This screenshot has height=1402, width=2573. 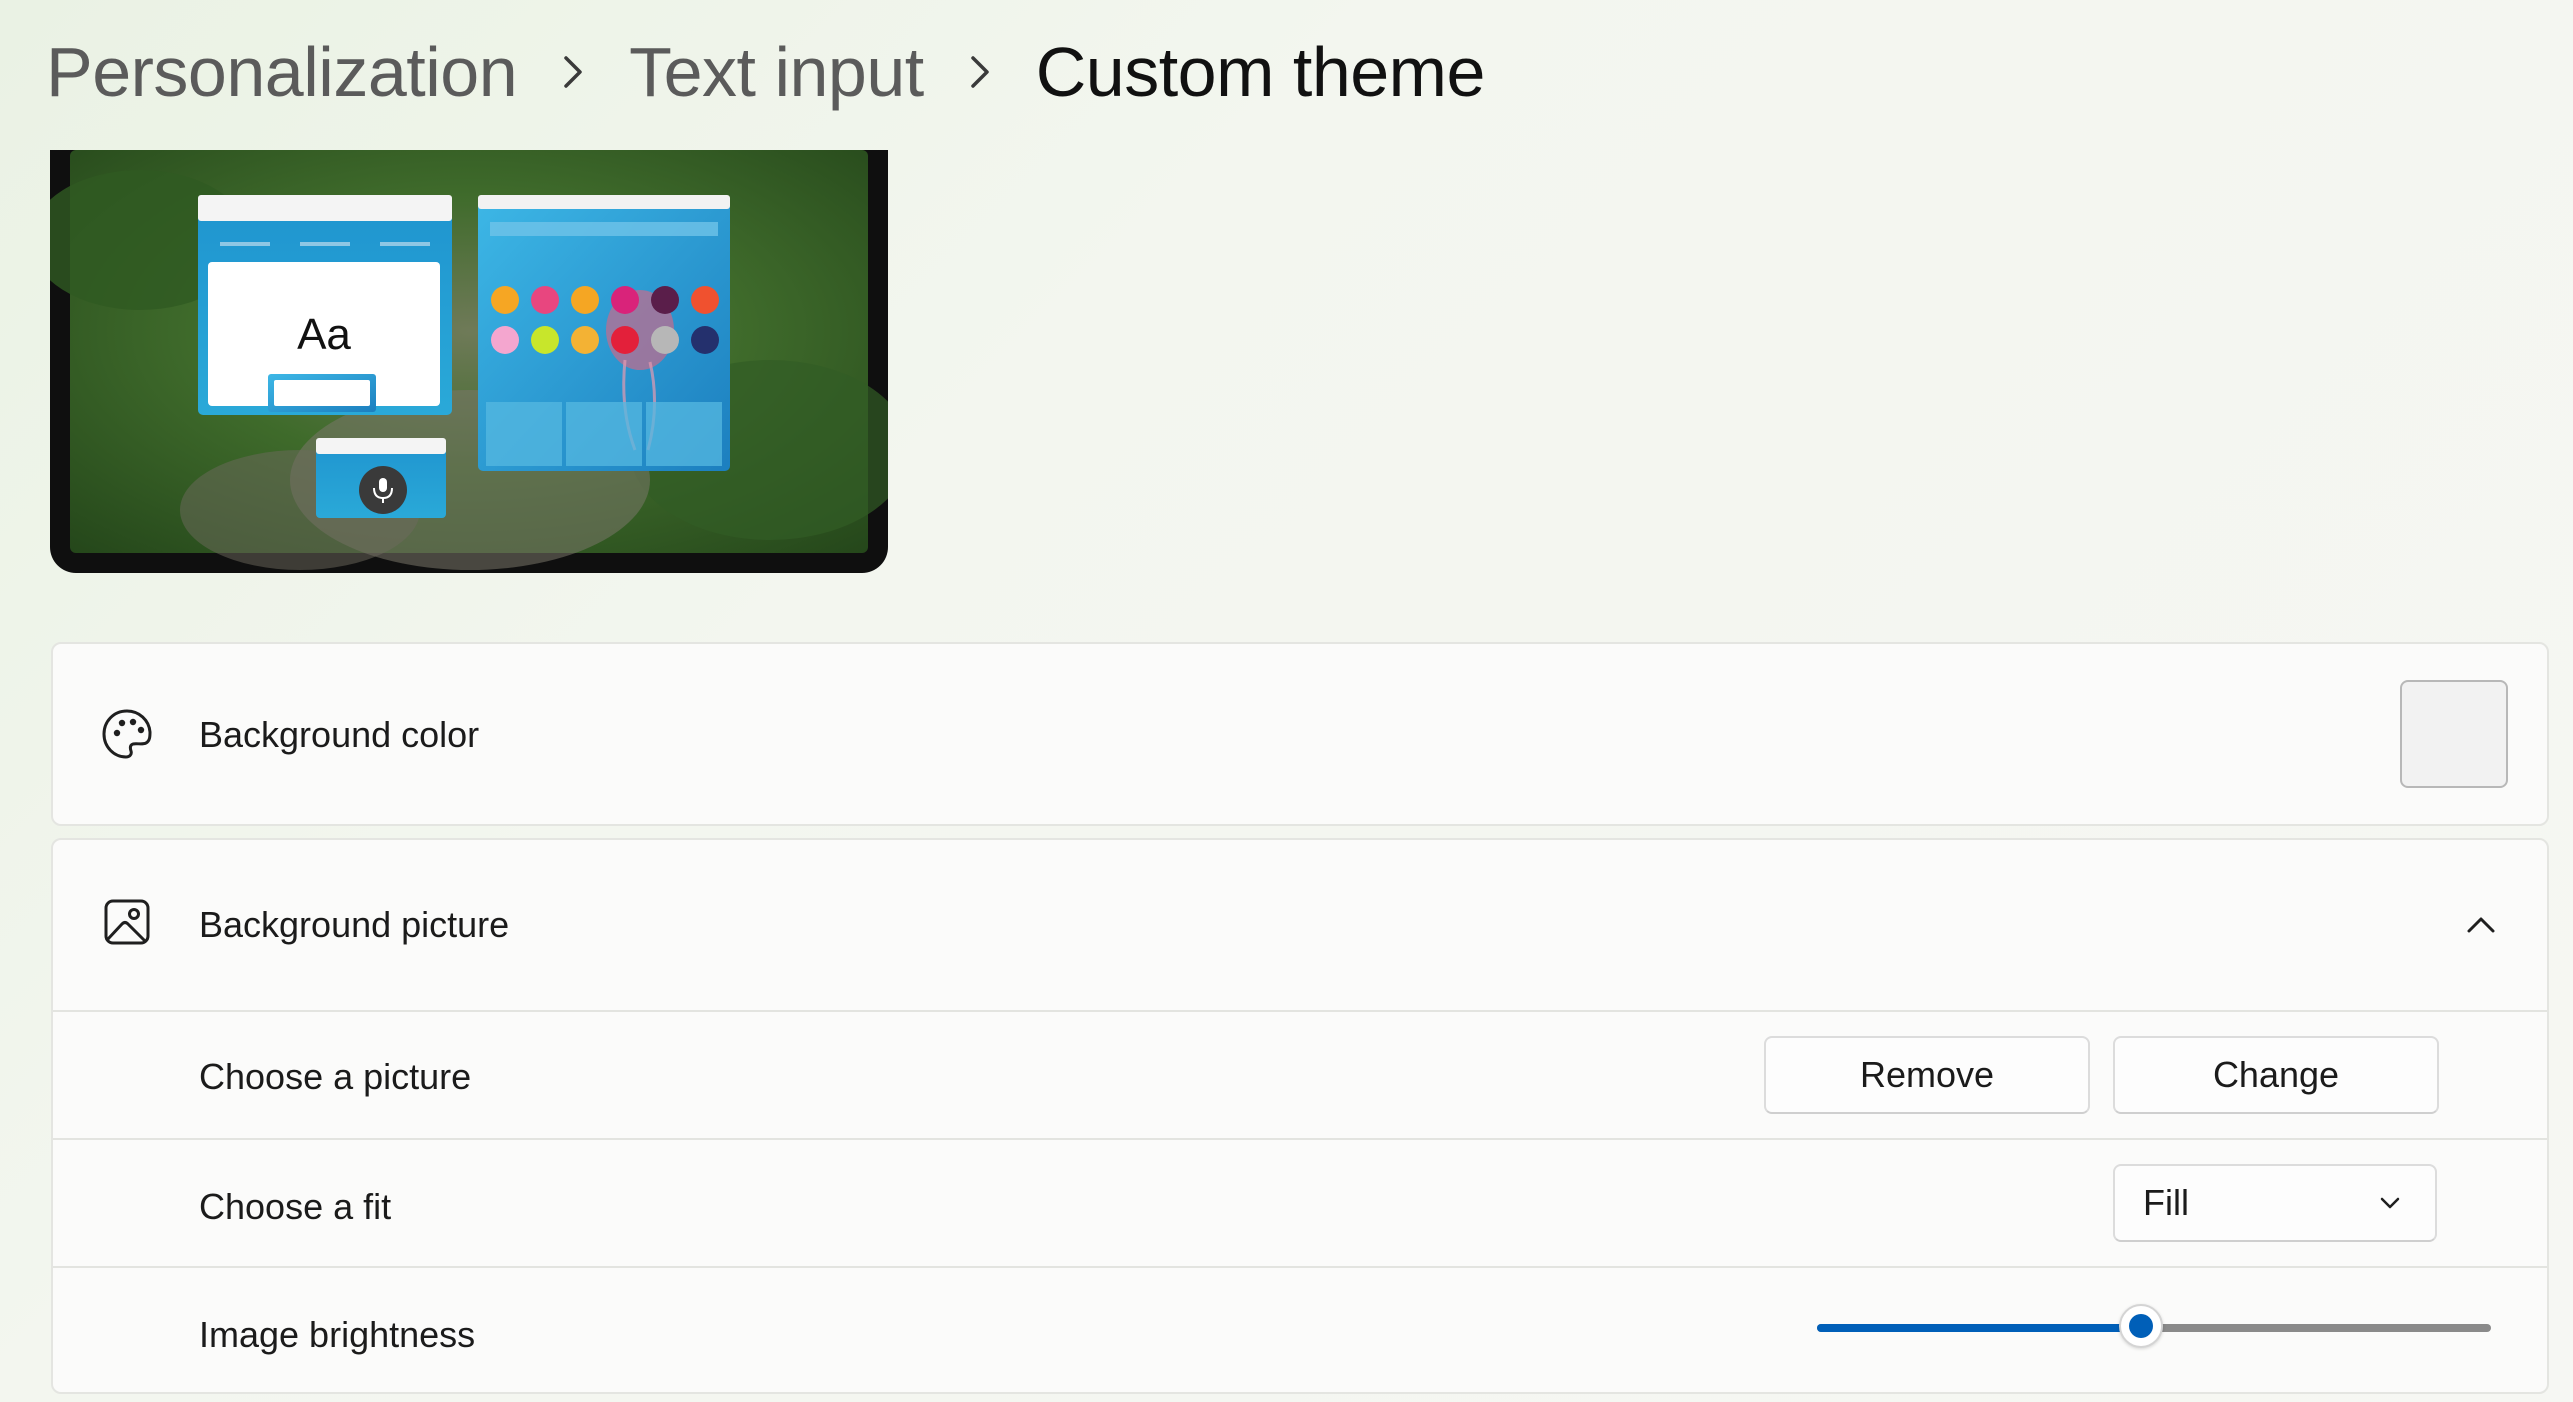 What do you see at coordinates (295, 1206) in the screenshot?
I see `choose-fit-label: Choose a fit` at bounding box center [295, 1206].